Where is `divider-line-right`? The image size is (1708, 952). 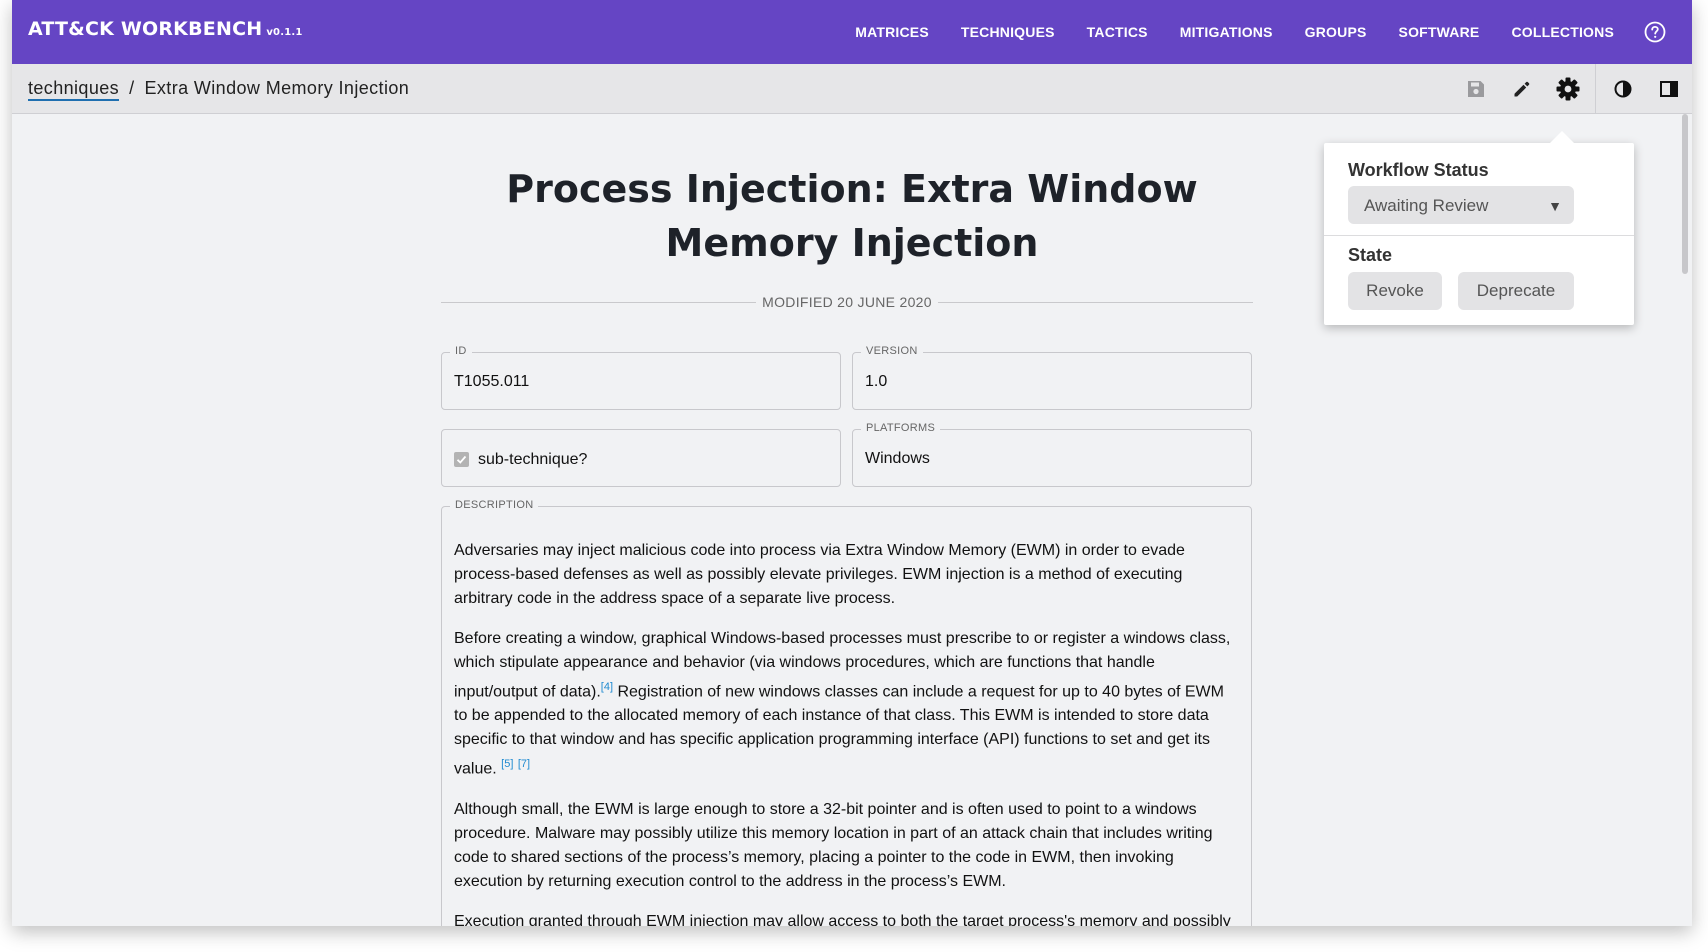
divider-line-right is located at coordinates (1095, 302).